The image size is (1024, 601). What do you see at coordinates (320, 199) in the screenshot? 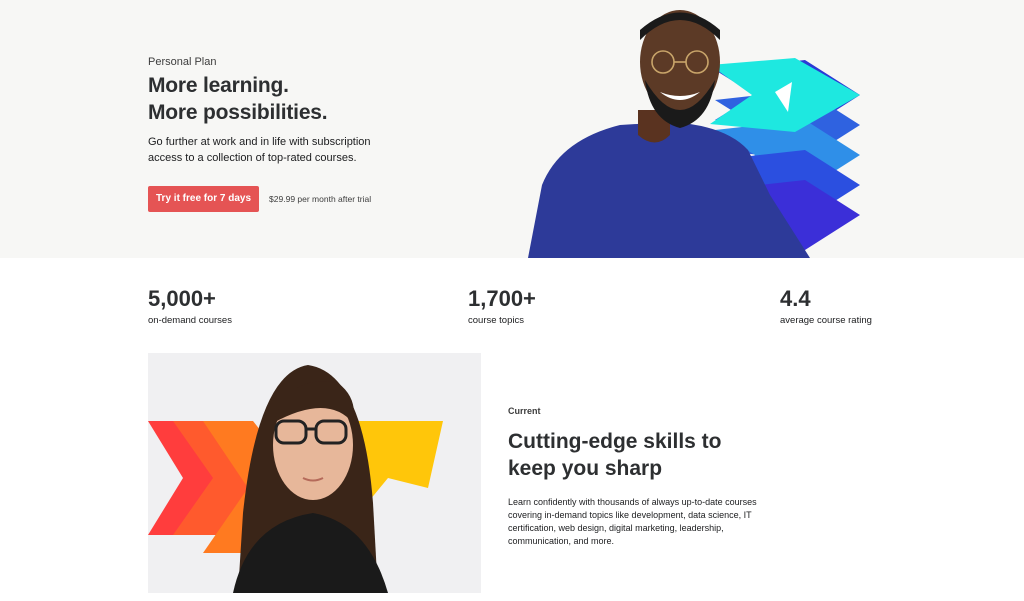
I see `price-note: $29.99 per month after trial` at bounding box center [320, 199].